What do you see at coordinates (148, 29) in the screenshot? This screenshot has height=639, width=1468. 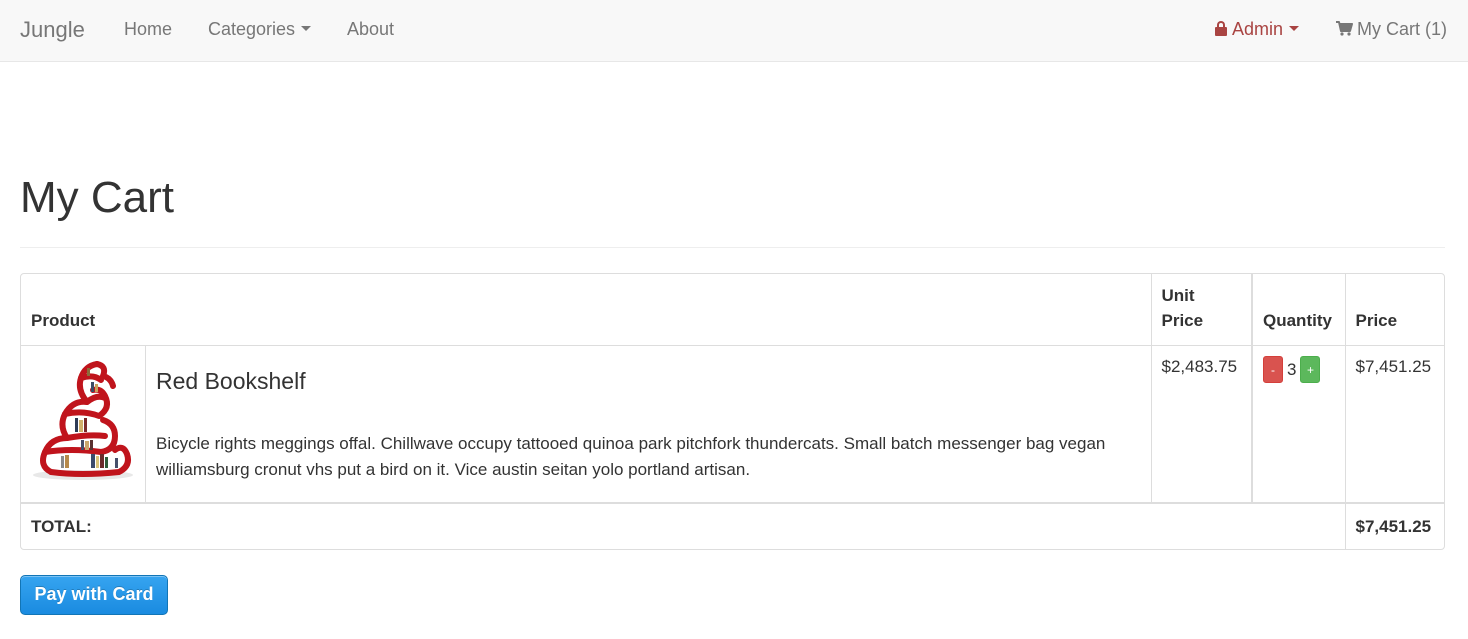 I see `nav-home-link: Home` at bounding box center [148, 29].